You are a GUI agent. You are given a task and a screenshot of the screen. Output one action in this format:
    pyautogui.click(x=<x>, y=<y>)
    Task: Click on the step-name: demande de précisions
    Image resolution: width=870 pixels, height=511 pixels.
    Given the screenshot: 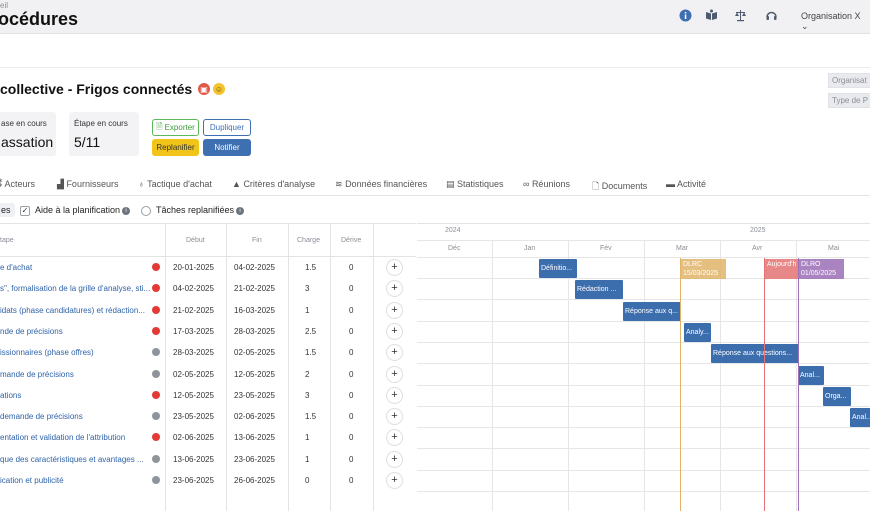 What is the action you would take?
    pyautogui.click(x=76, y=416)
    